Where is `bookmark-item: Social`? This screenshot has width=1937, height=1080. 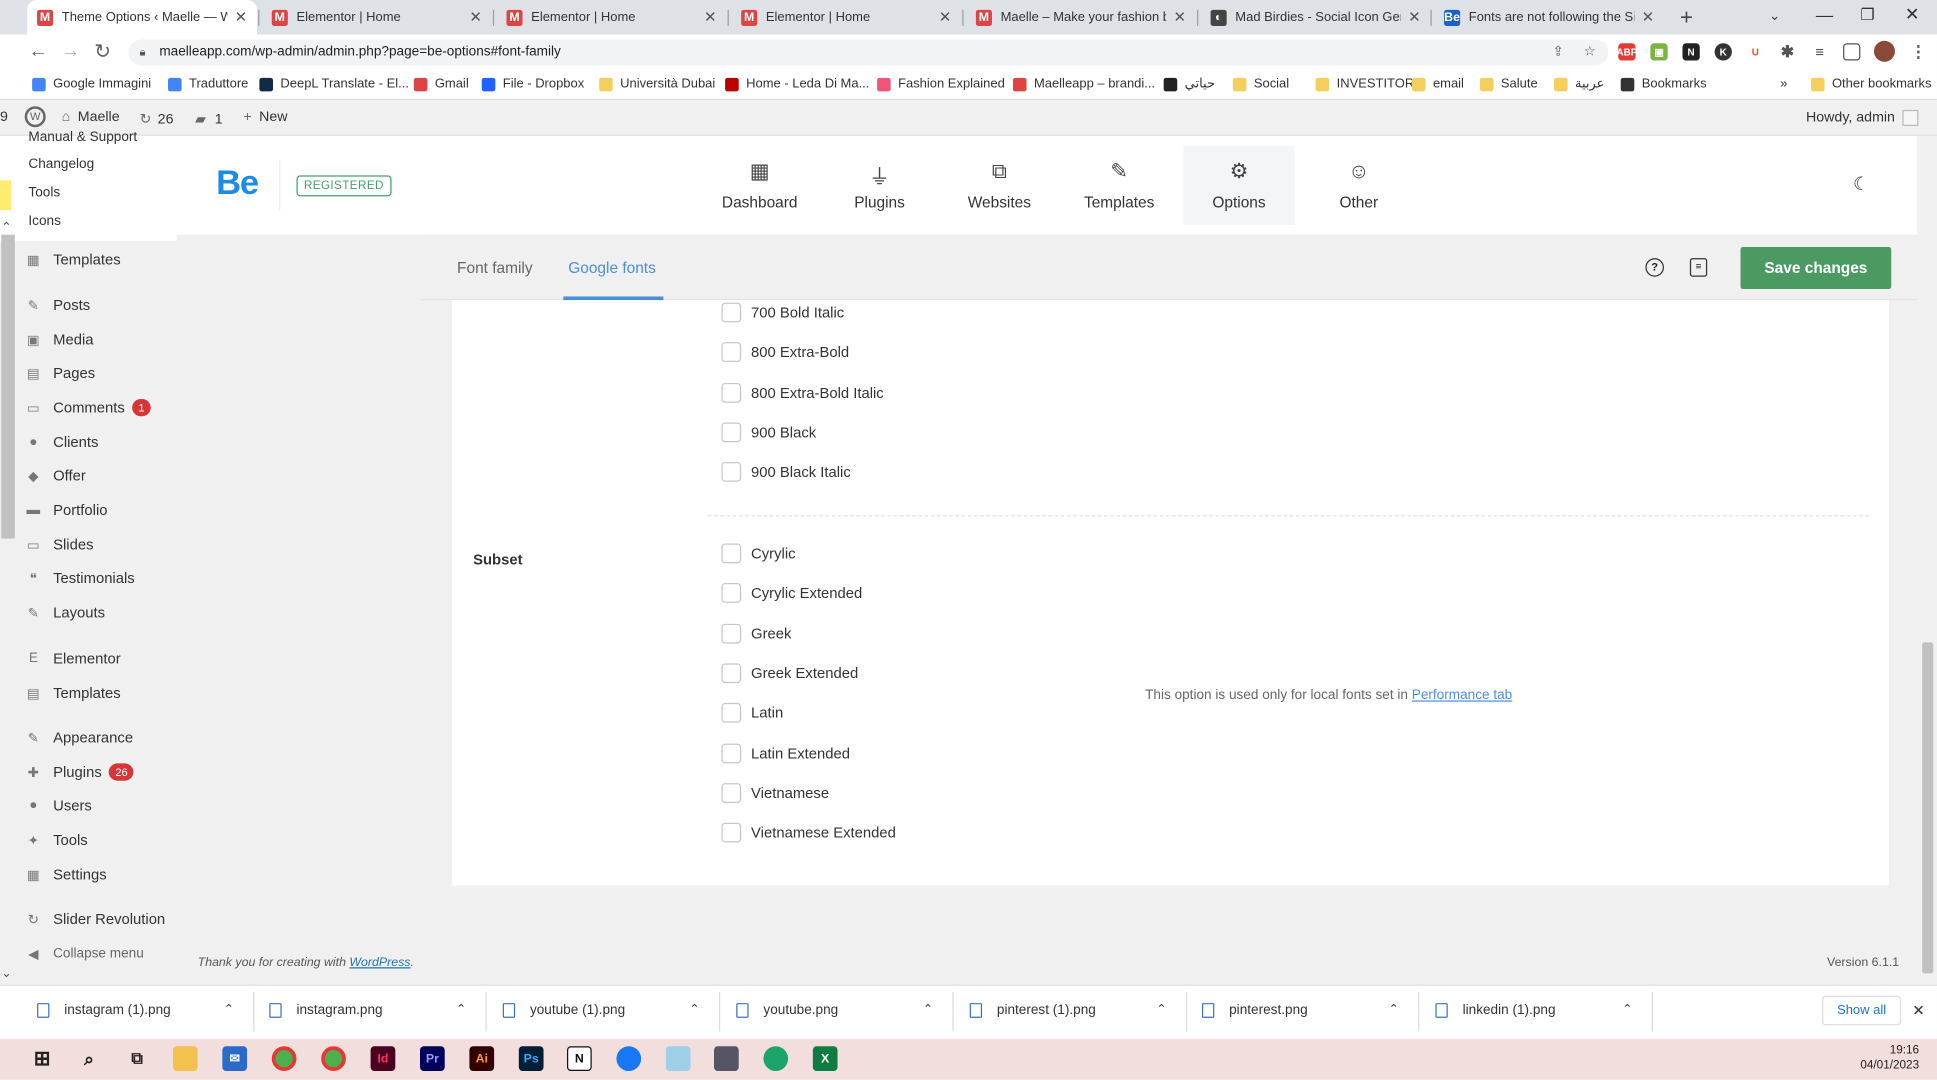 bookmark-item: Social is located at coordinates (1260, 84).